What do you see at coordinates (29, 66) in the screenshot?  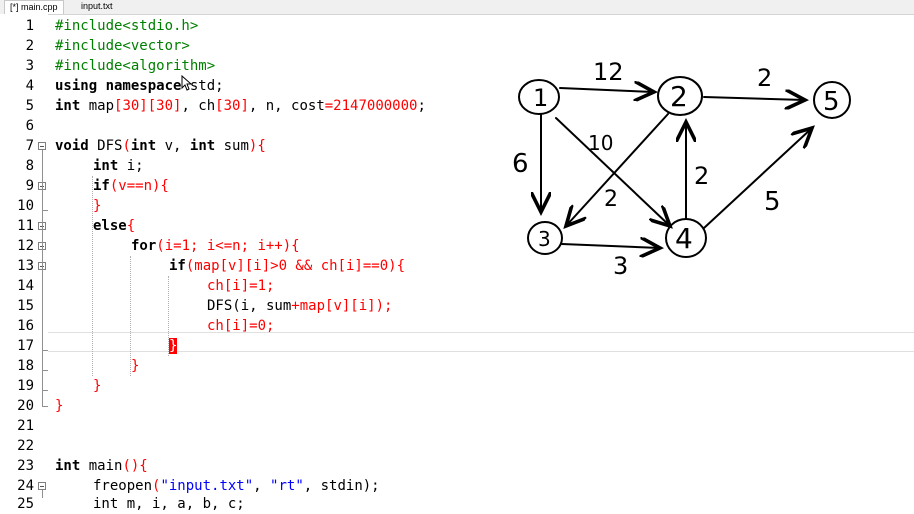 I see `line-number: 3` at bounding box center [29, 66].